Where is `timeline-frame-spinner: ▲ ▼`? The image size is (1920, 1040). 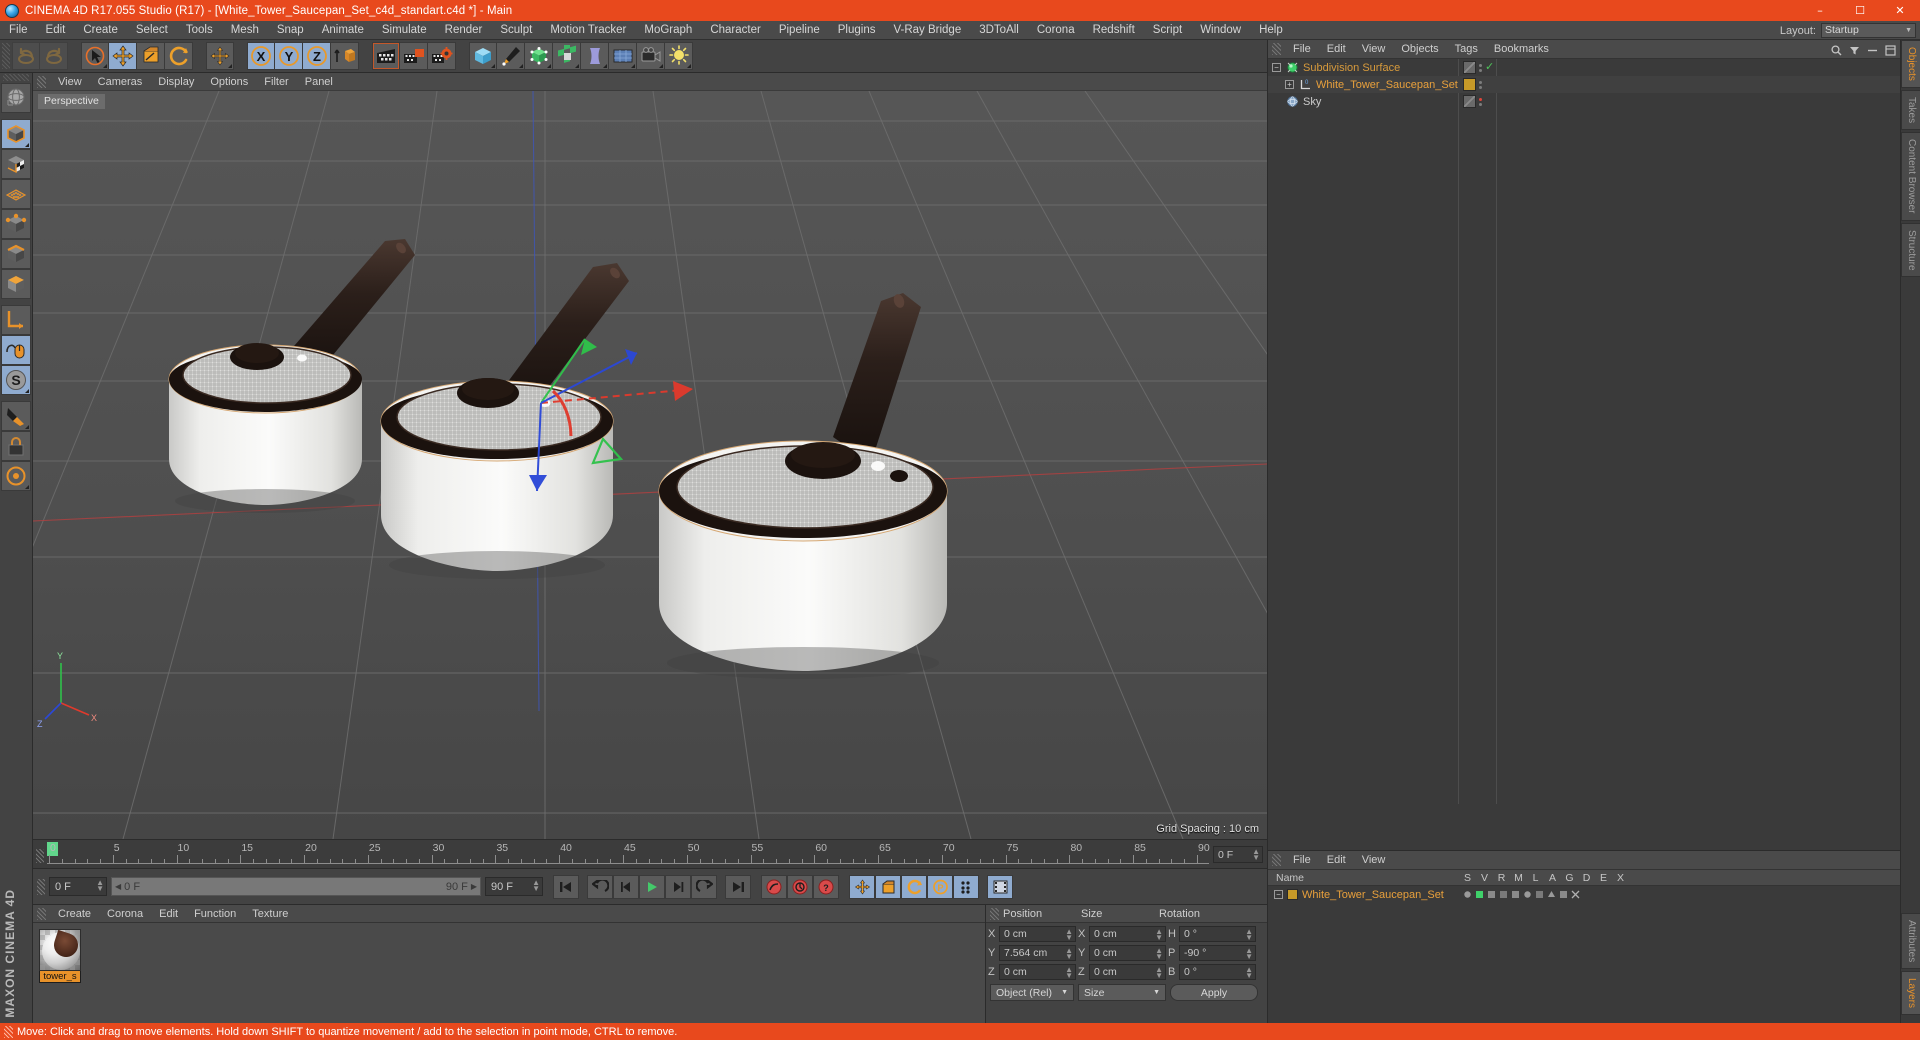 timeline-frame-spinner: ▲ ▼ is located at coordinates (1256, 855).